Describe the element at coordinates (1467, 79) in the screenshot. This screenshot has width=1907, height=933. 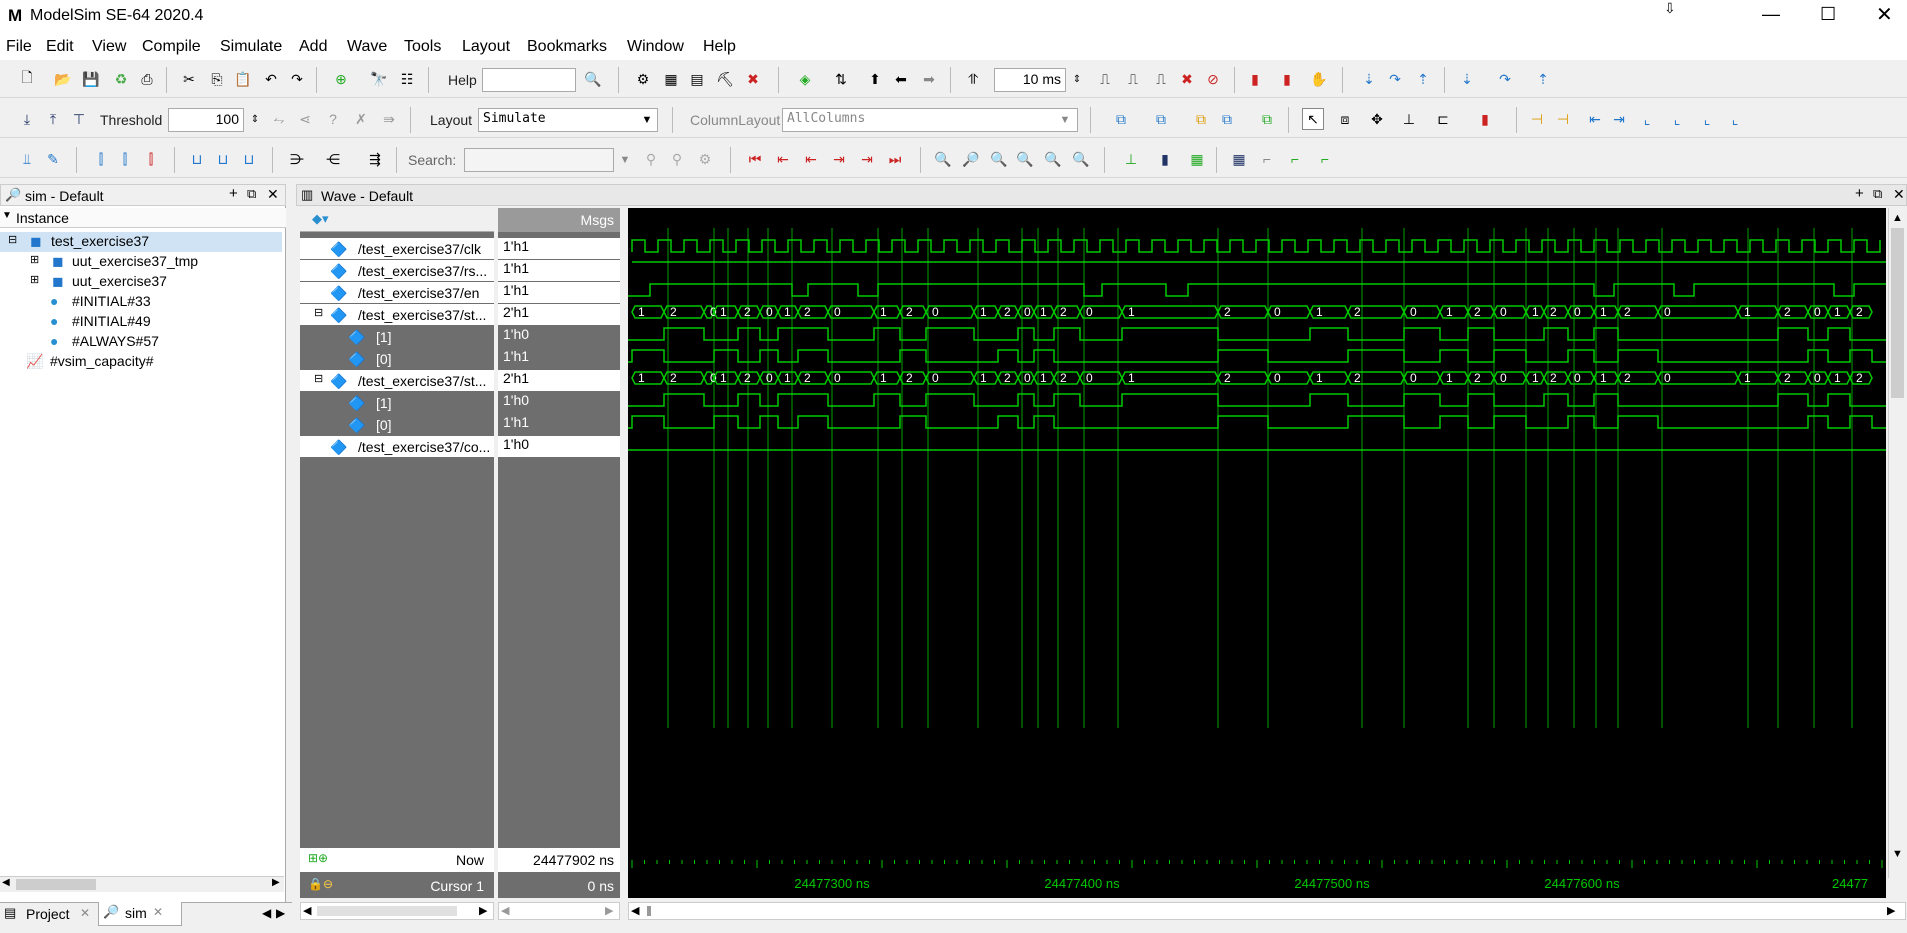
I see `step-into-icon: ⇣` at that location.